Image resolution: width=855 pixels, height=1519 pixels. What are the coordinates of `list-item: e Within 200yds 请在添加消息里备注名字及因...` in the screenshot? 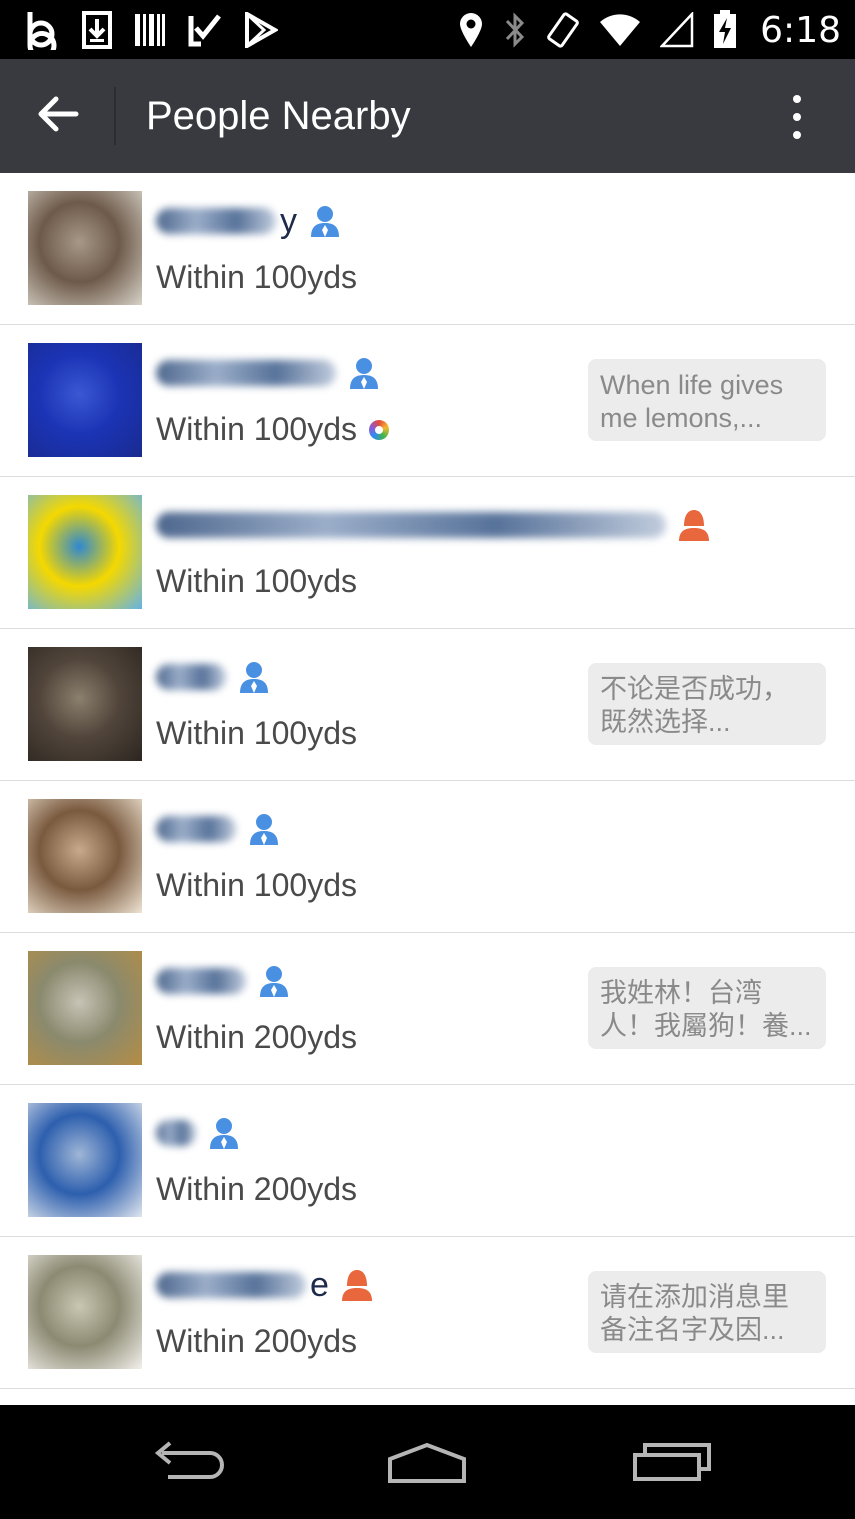 It's located at (427, 1313).